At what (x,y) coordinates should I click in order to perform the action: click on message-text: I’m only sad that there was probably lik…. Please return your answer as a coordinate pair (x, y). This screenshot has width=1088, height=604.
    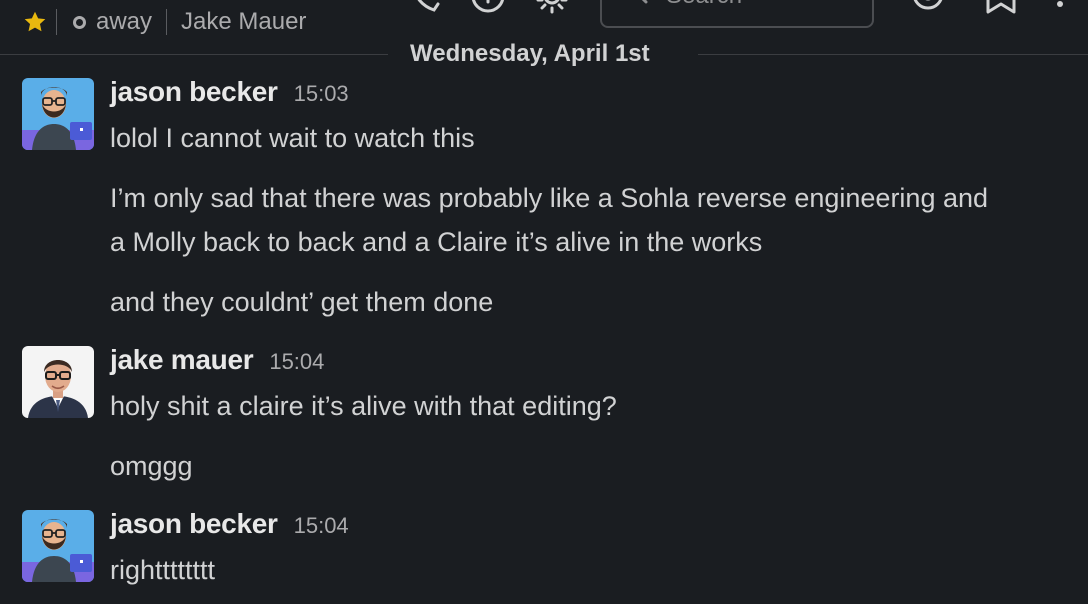
    Looking at the image, I should click on (549, 198).